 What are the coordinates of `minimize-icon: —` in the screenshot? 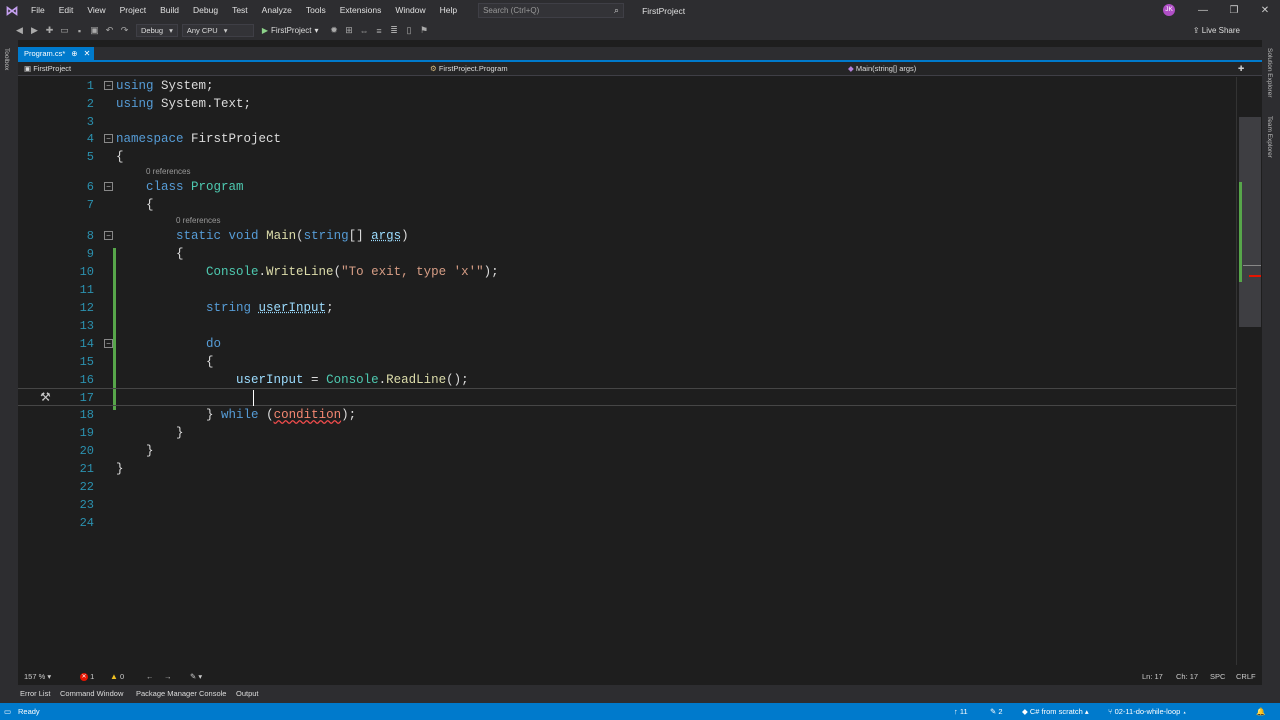 It's located at (1203, 10).